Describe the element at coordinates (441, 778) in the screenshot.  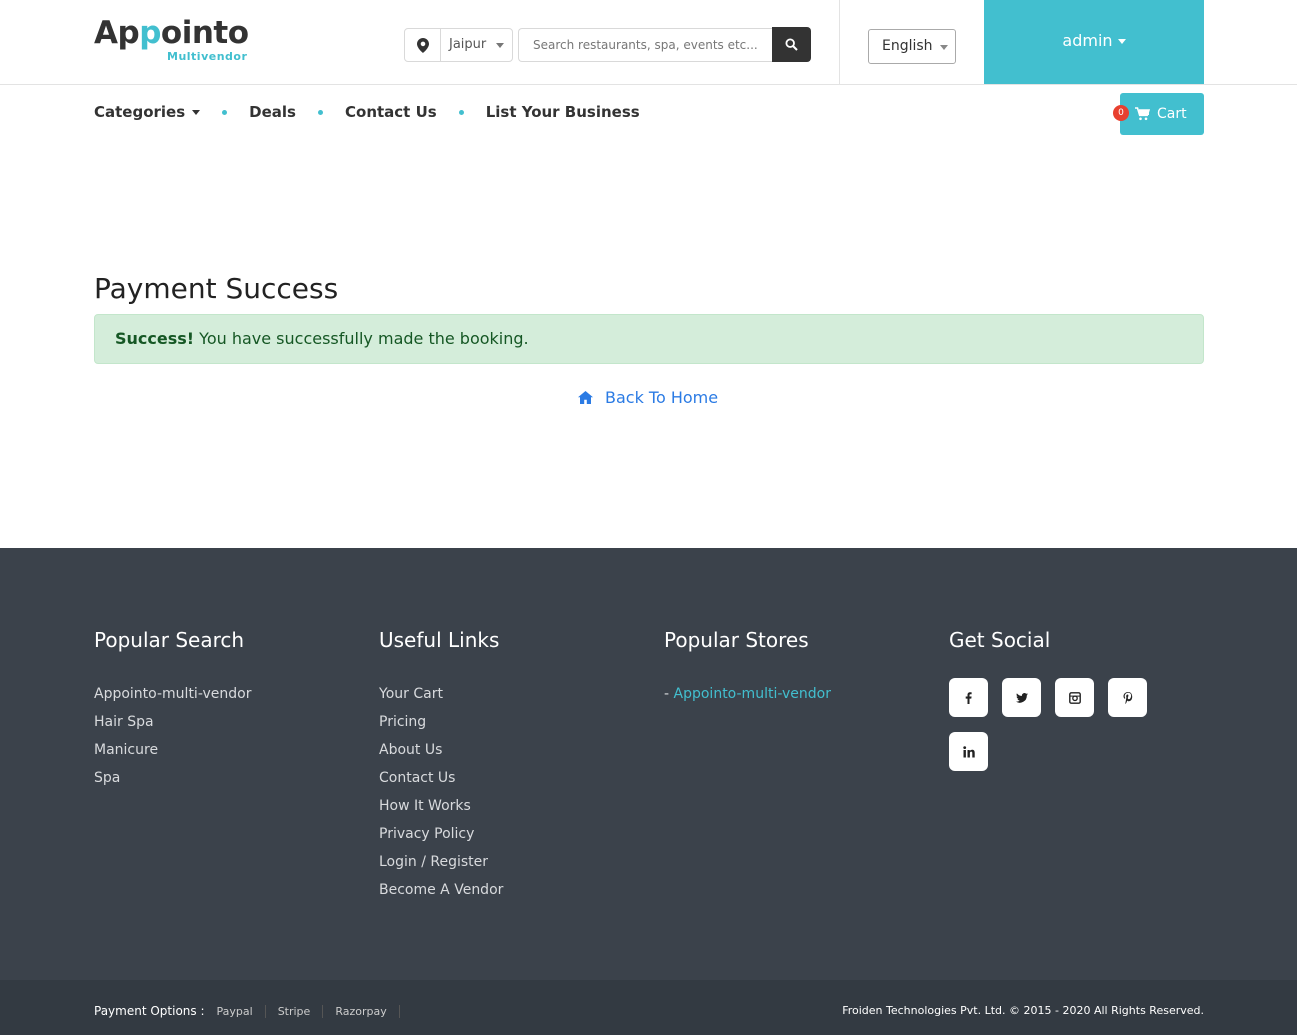
I see `footer-link: Contact Us` at that location.